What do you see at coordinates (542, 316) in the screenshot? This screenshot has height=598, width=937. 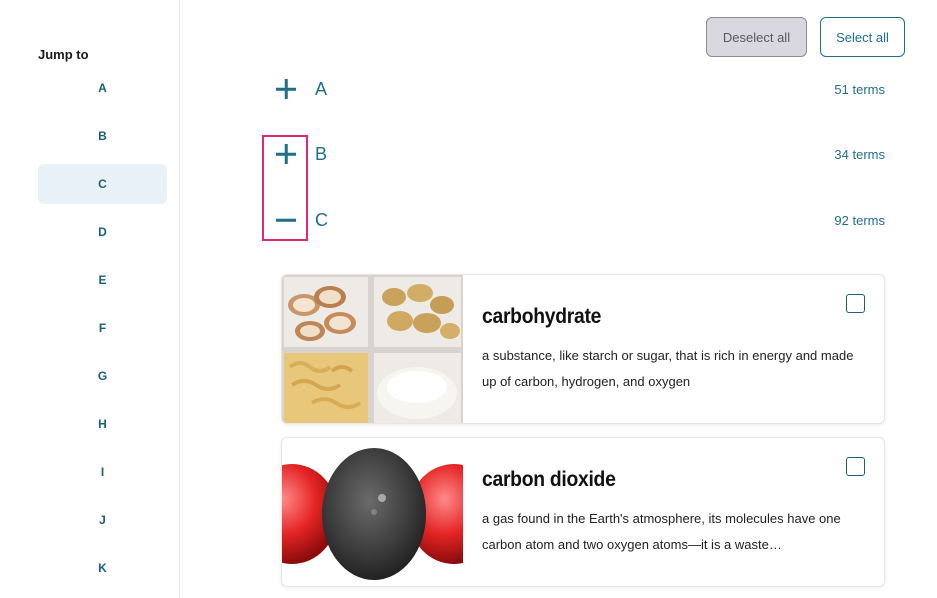 I see `term-title: carbohydrate` at bounding box center [542, 316].